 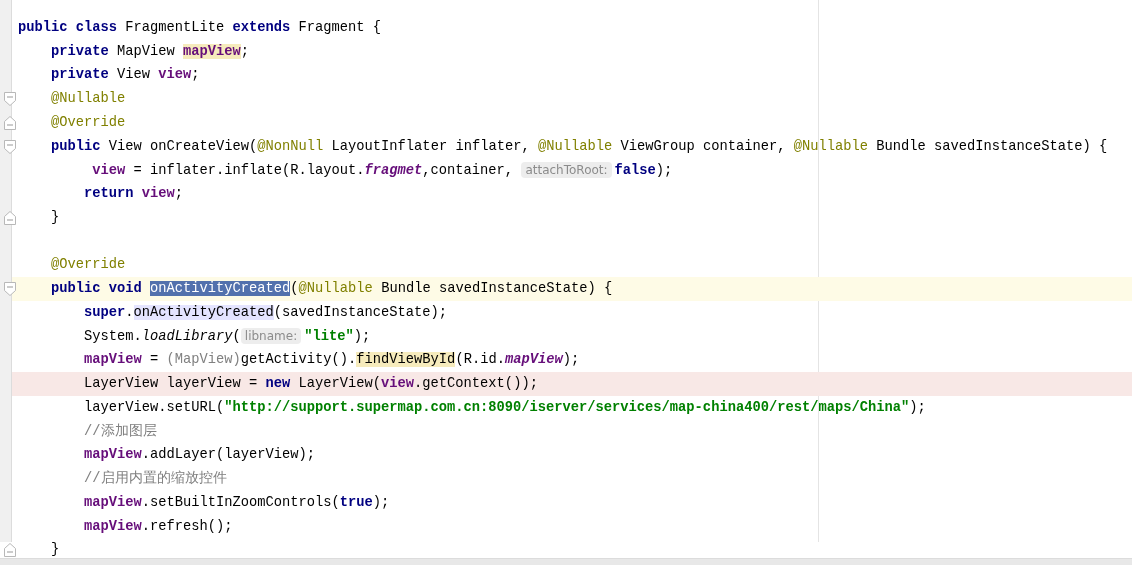 What do you see at coordinates (468, 170) in the screenshot?
I see `code-text: ,container,` at bounding box center [468, 170].